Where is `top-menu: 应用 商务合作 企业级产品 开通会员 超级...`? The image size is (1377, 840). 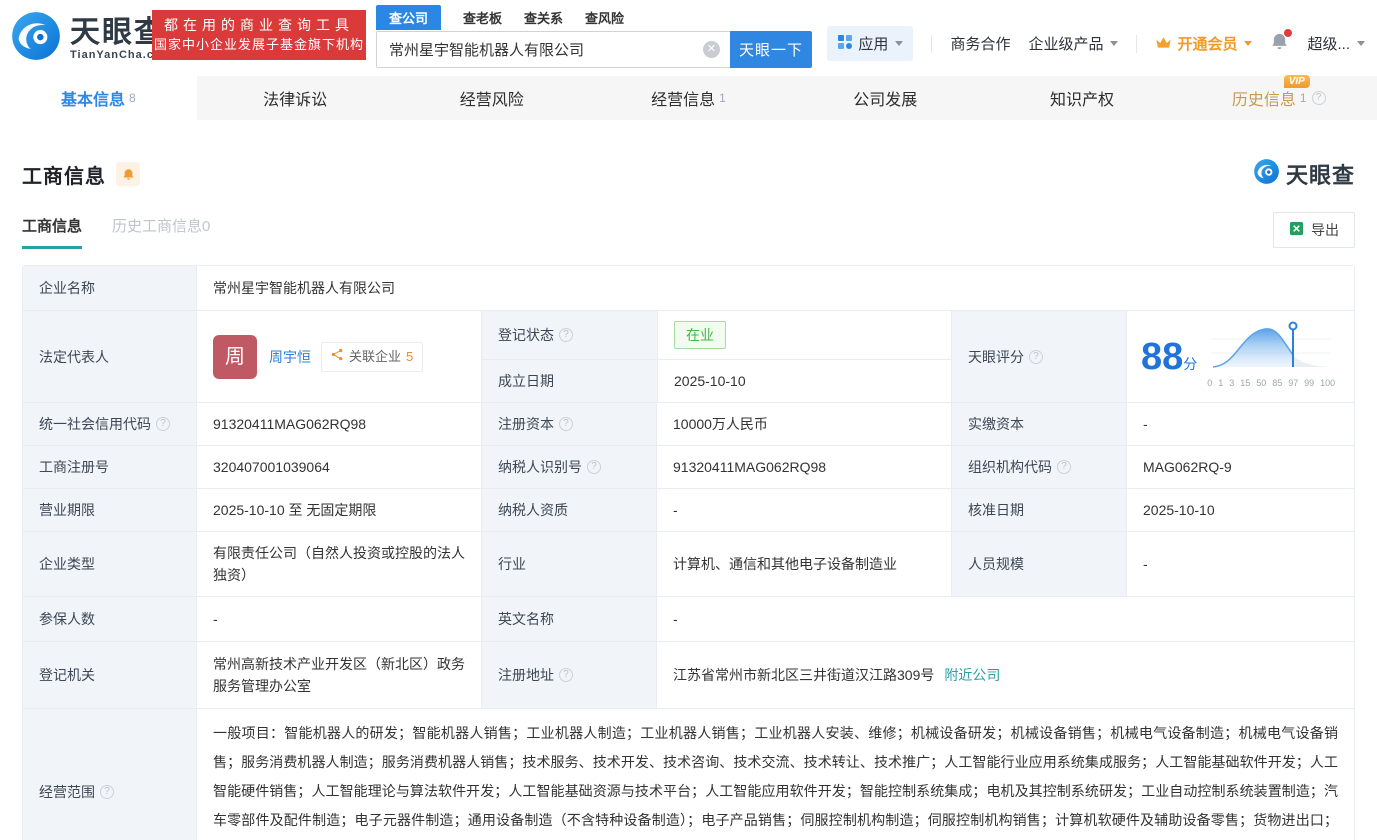
top-menu: 应用 商务合作 企业级产品 开通会员 超级... is located at coordinates (1096, 43).